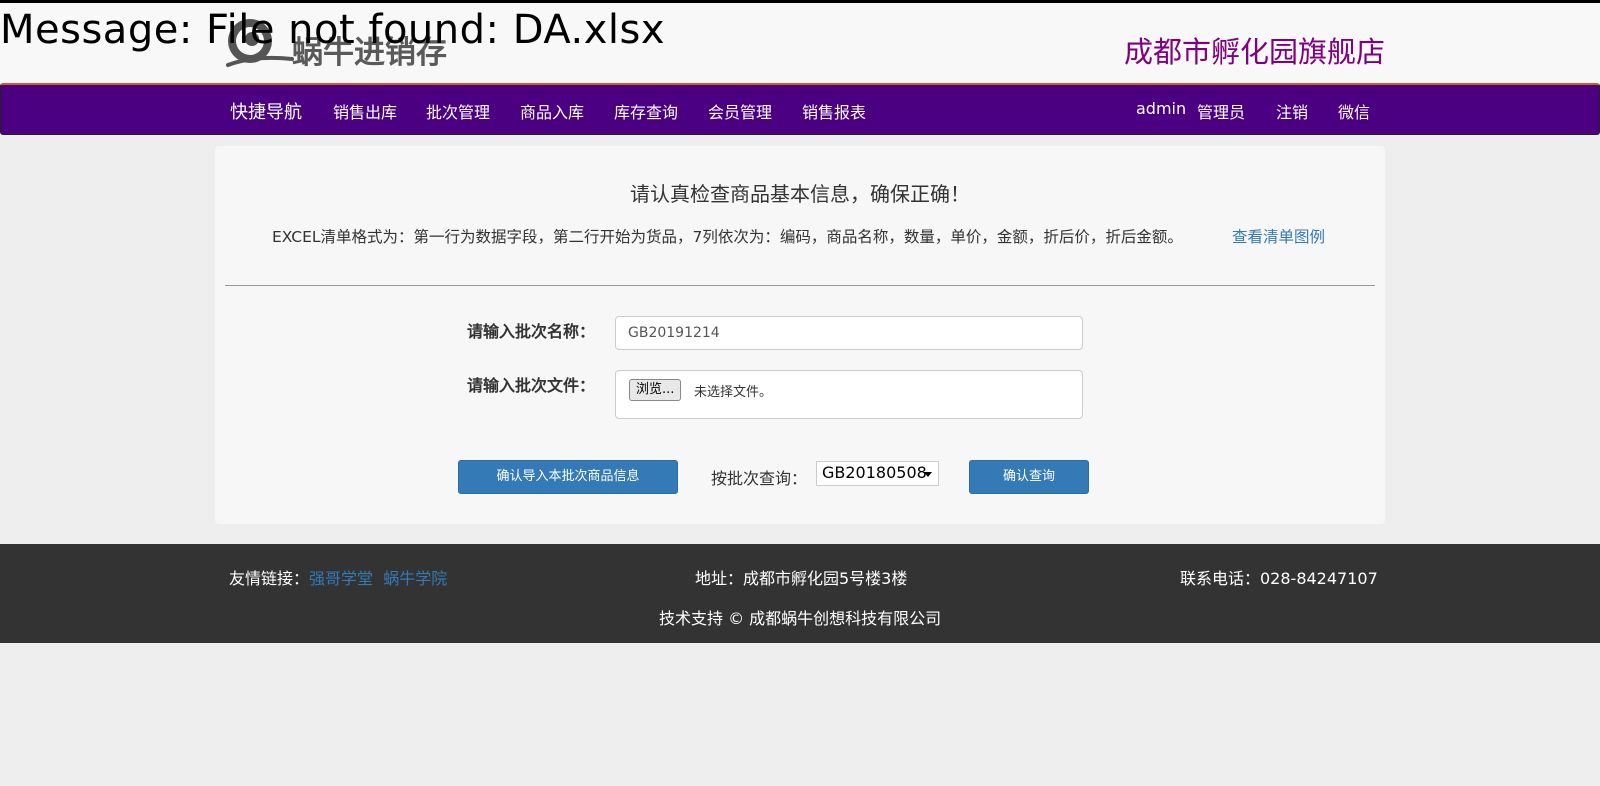 This screenshot has width=1600, height=786. I want to click on footer-address: 地址：成都市孵化园5号楼3楼, so click(801, 578).